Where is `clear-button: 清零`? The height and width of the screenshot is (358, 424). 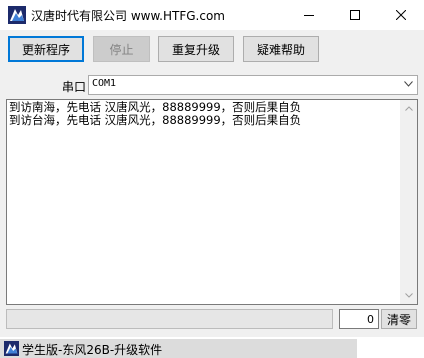 clear-button: 清零 is located at coordinates (399, 319).